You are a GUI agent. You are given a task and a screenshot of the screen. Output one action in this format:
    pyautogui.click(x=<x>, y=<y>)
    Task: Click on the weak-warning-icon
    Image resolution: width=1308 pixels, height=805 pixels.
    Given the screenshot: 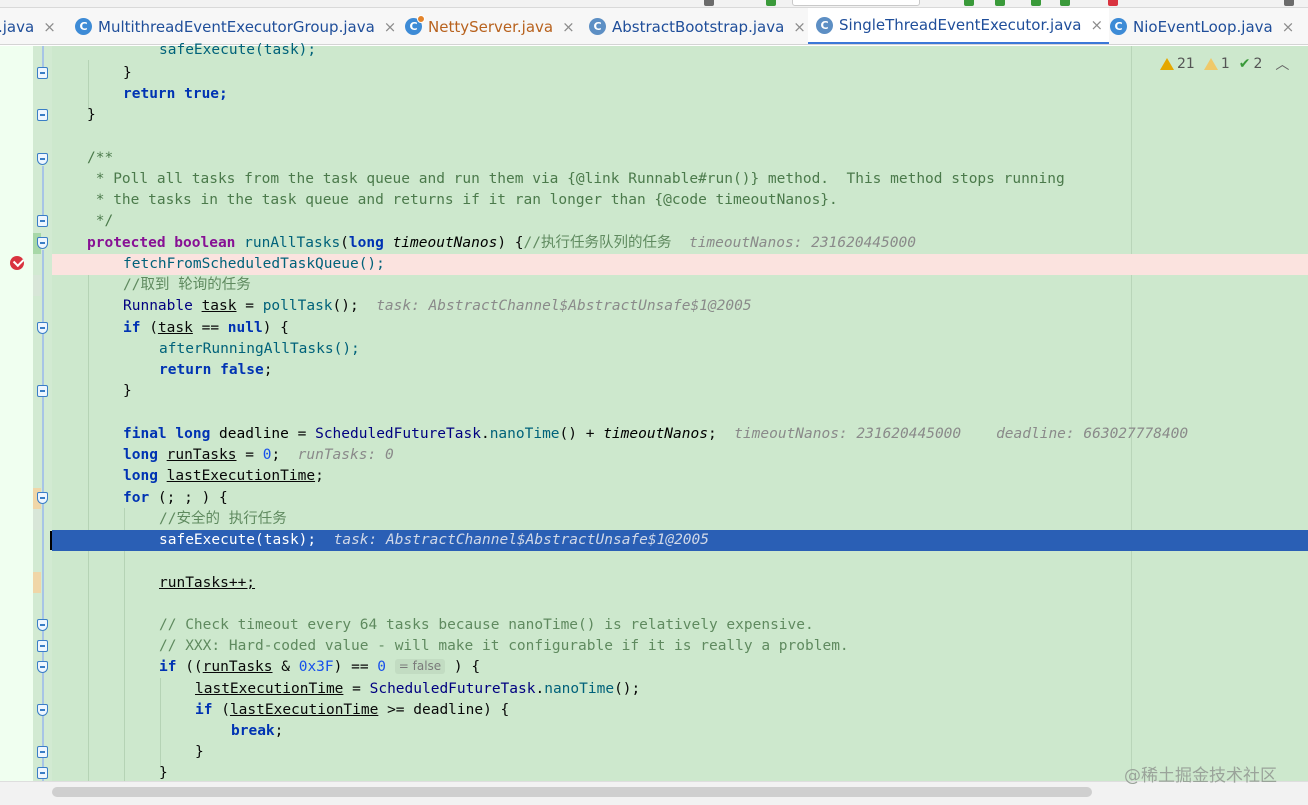 What is the action you would take?
    pyautogui.click(x=1210, y=64)
    